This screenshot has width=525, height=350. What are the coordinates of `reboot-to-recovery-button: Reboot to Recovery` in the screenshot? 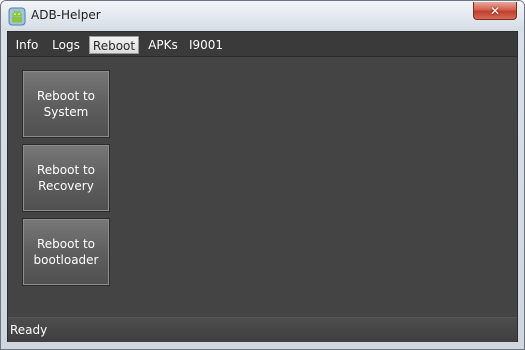 It's located at (66, 178).